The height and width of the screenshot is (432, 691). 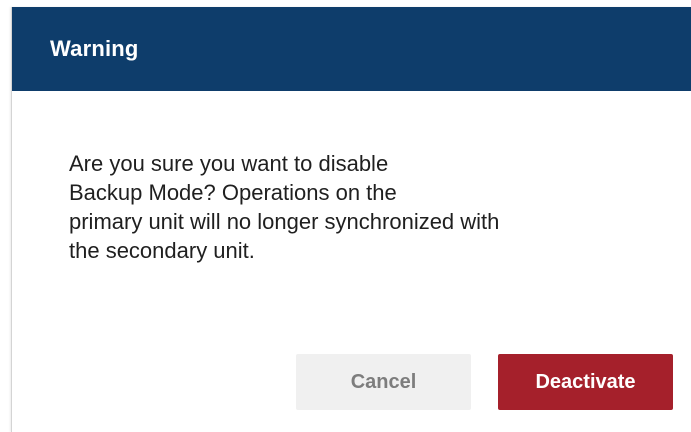 I want to click on dialog-message-line: the secondary unit., so click(x=162, y=250).